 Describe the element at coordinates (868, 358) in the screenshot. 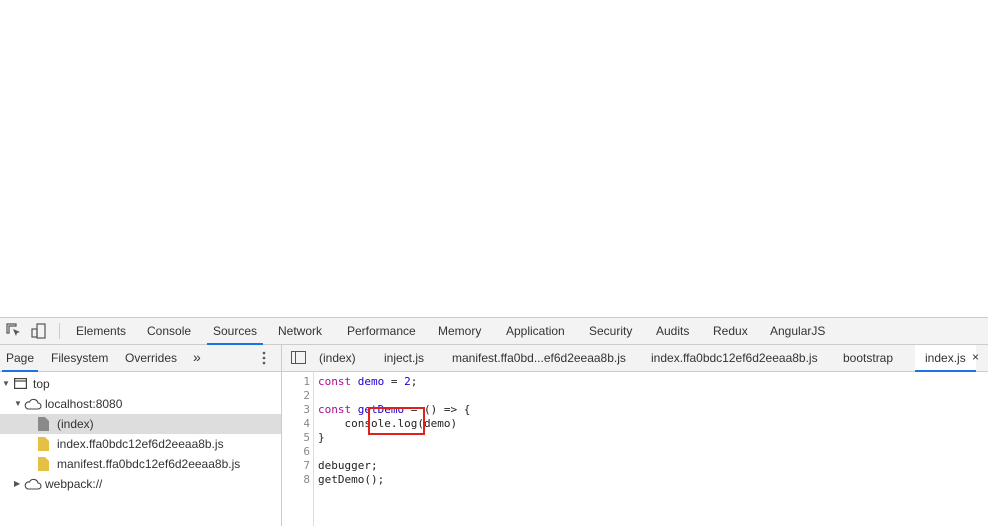

I see `editor-tab-bootstrap: bootstrap` at that location.